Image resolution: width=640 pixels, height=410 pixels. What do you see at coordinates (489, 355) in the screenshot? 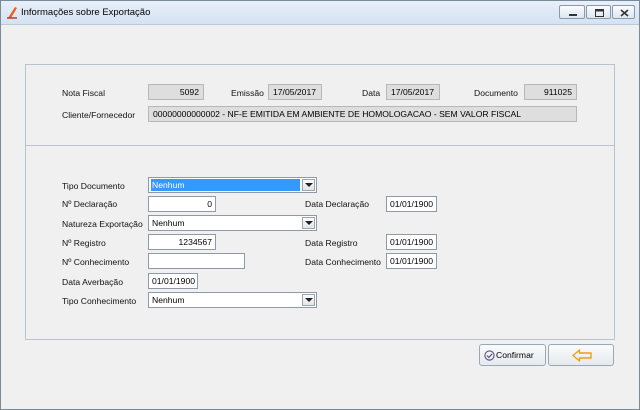
I see `check-circle-icon` at bounding box center [489, 355].